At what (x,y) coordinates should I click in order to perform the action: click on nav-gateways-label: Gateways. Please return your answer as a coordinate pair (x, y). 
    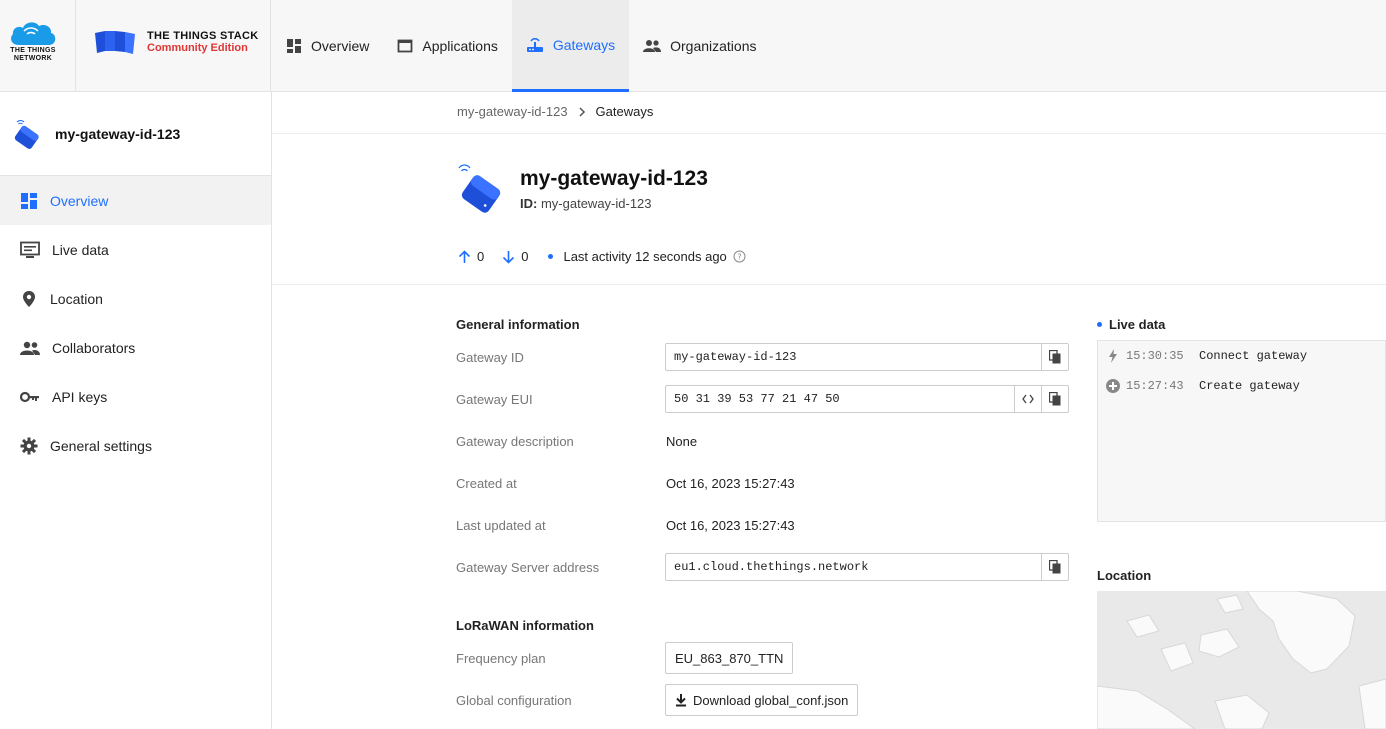
    Looking at the image, I should click on (584, 44).